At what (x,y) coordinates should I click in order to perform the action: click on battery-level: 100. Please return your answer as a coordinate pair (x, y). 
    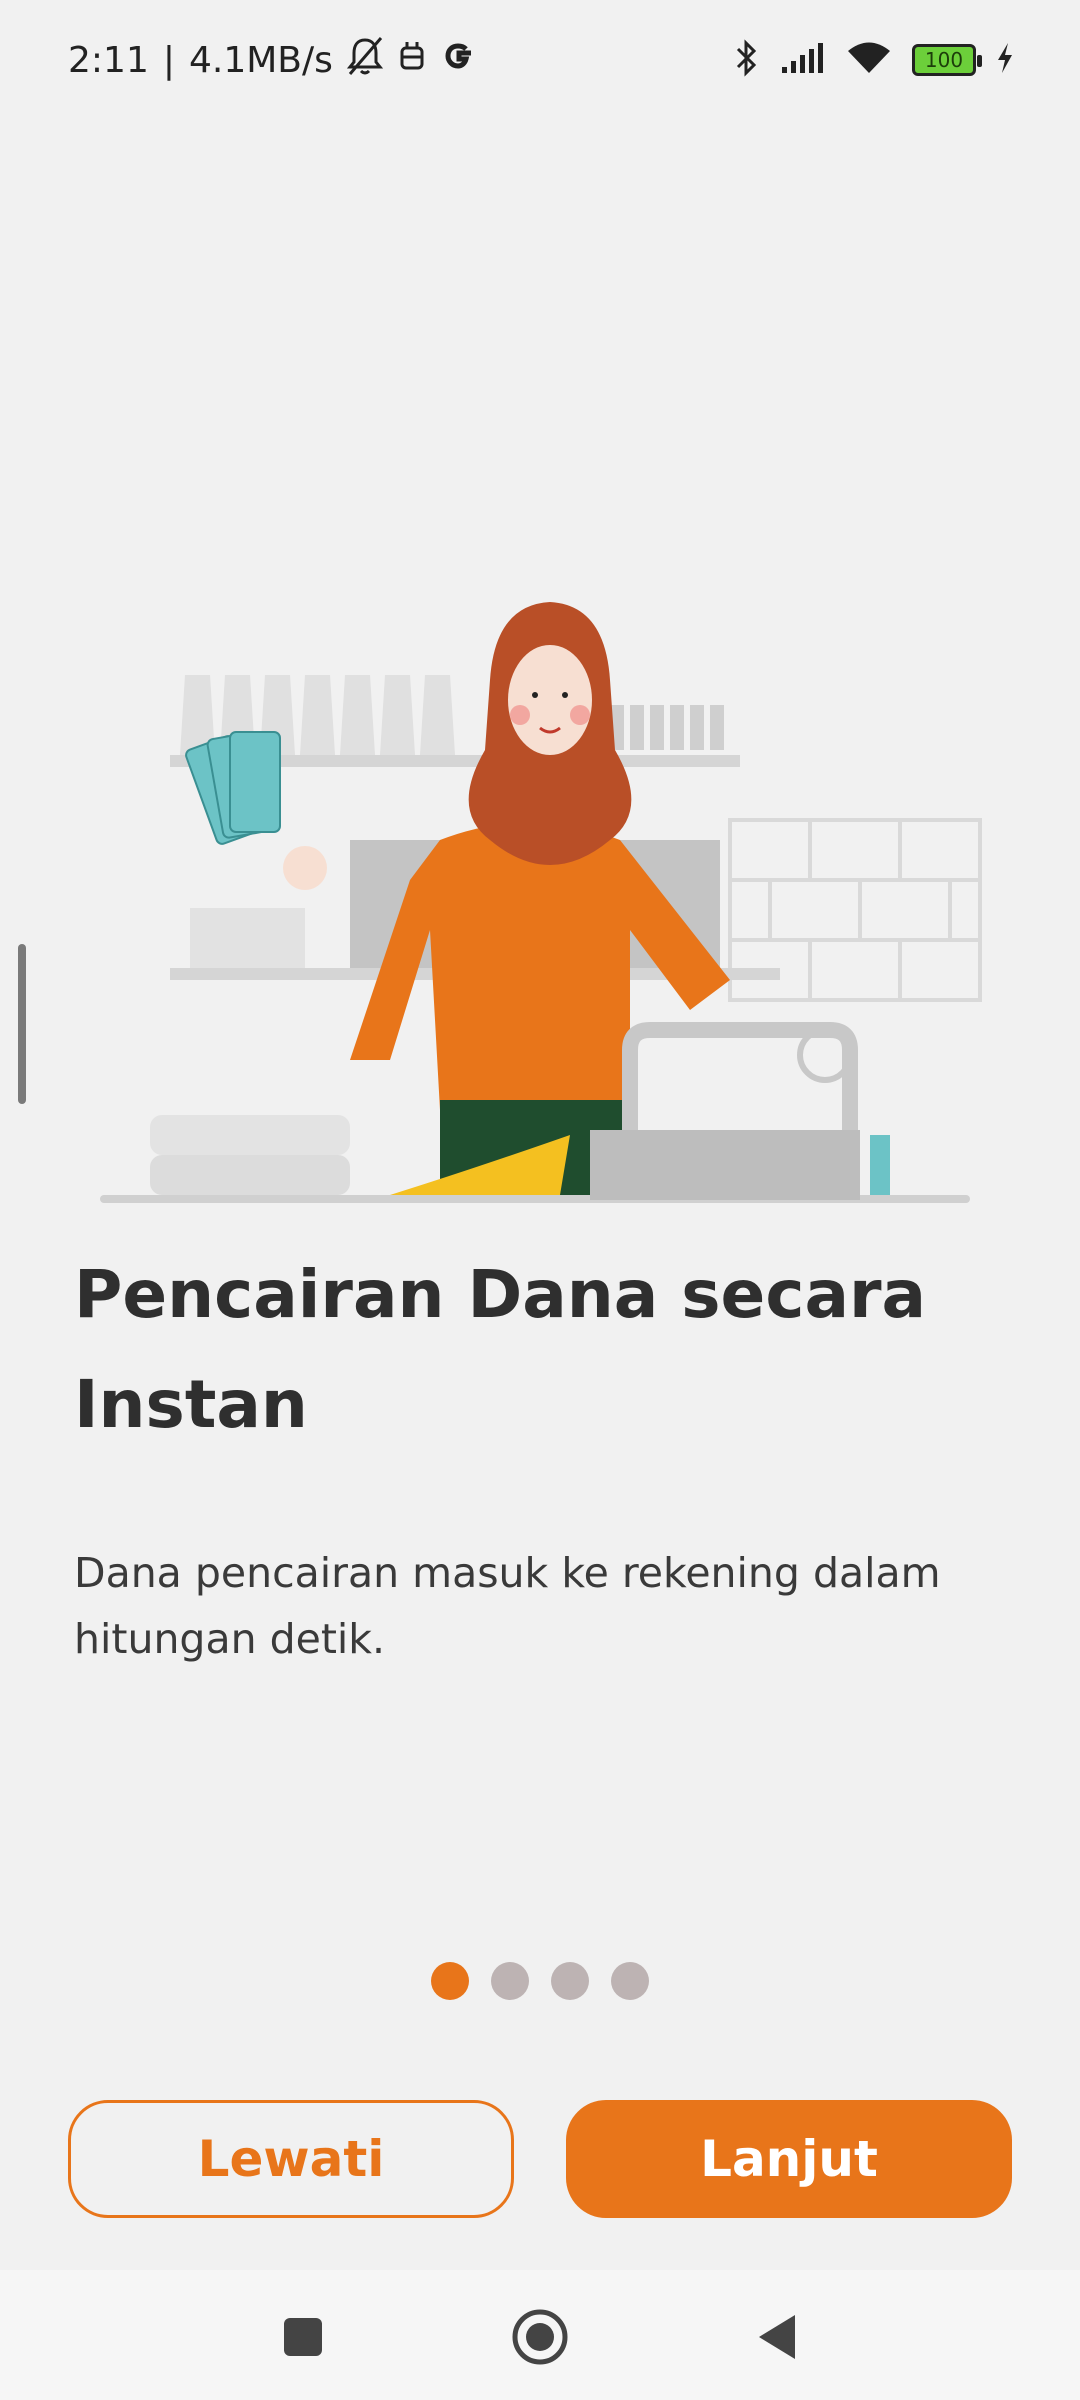
    Looking at the image, I should click on (944, 60).